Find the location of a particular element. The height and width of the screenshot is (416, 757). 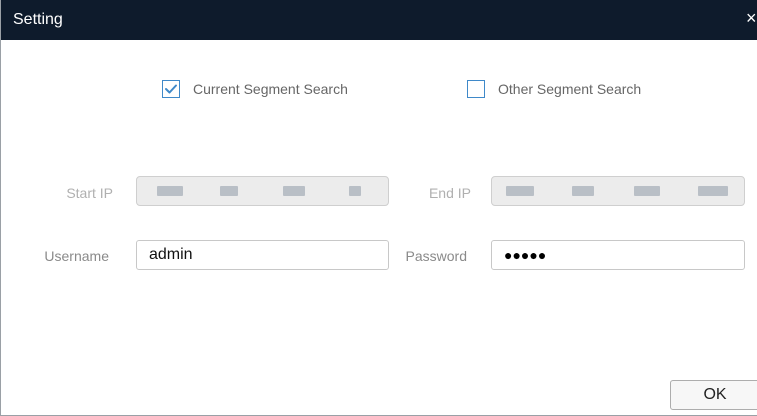

end-ip-field is located at coordinates (618, 191).